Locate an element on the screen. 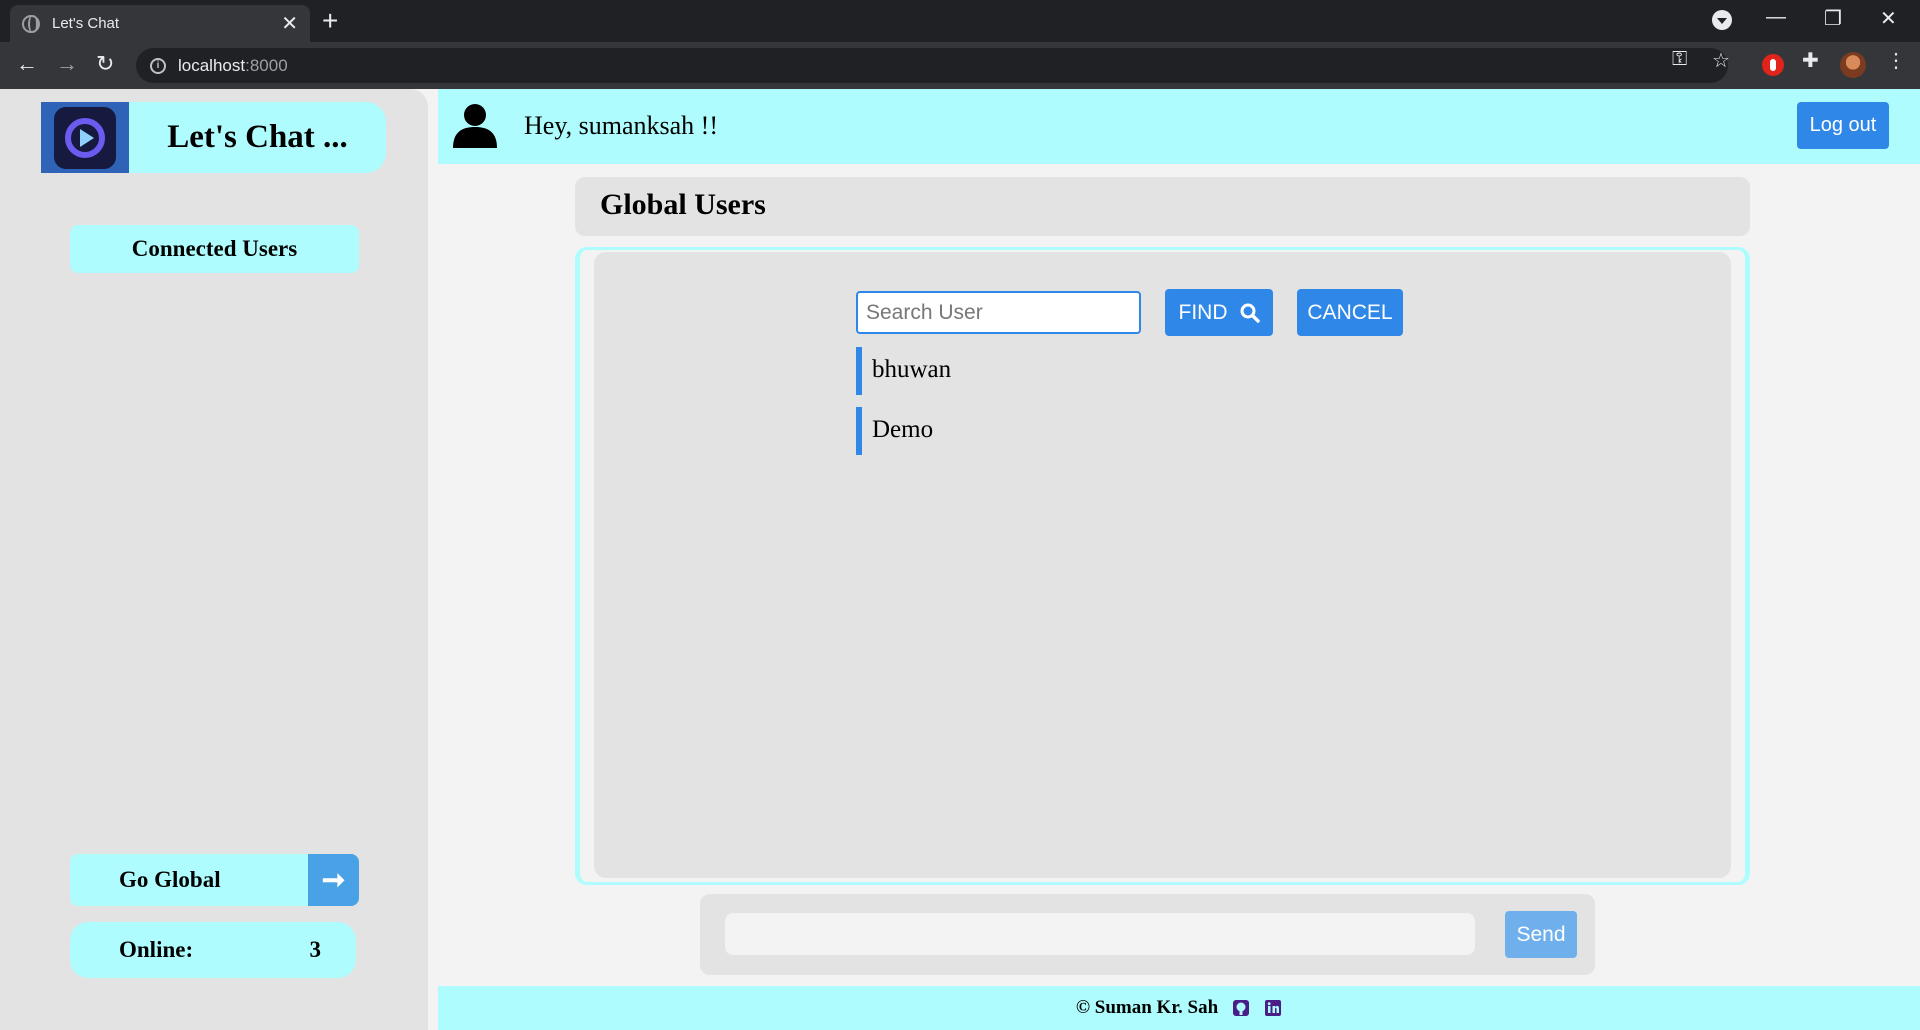 This screenshot has height=1030, width=1920. window-close-icon: ✕ is located at coordinates (1888, 18).